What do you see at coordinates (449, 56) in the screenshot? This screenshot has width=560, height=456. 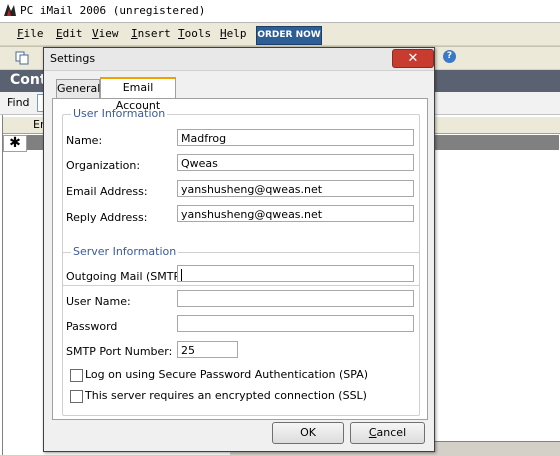 I see `help-icon: ?` at bounding box center [449, 56].